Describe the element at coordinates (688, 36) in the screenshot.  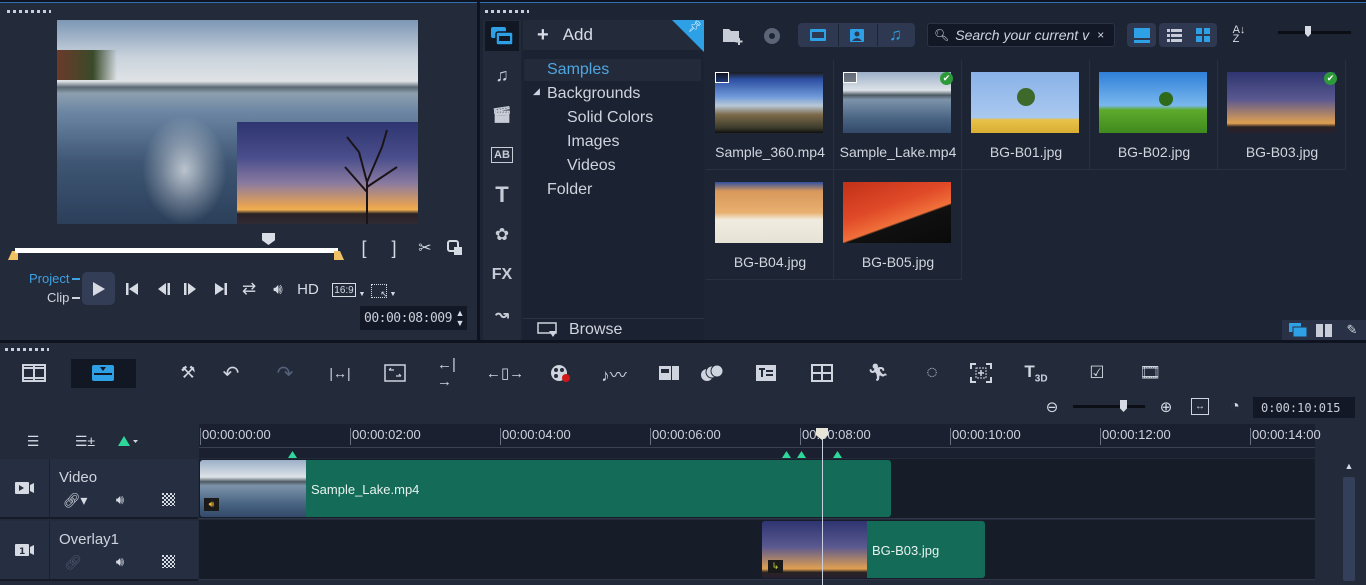
I see `pin-library-button: 📌︎` at that location.